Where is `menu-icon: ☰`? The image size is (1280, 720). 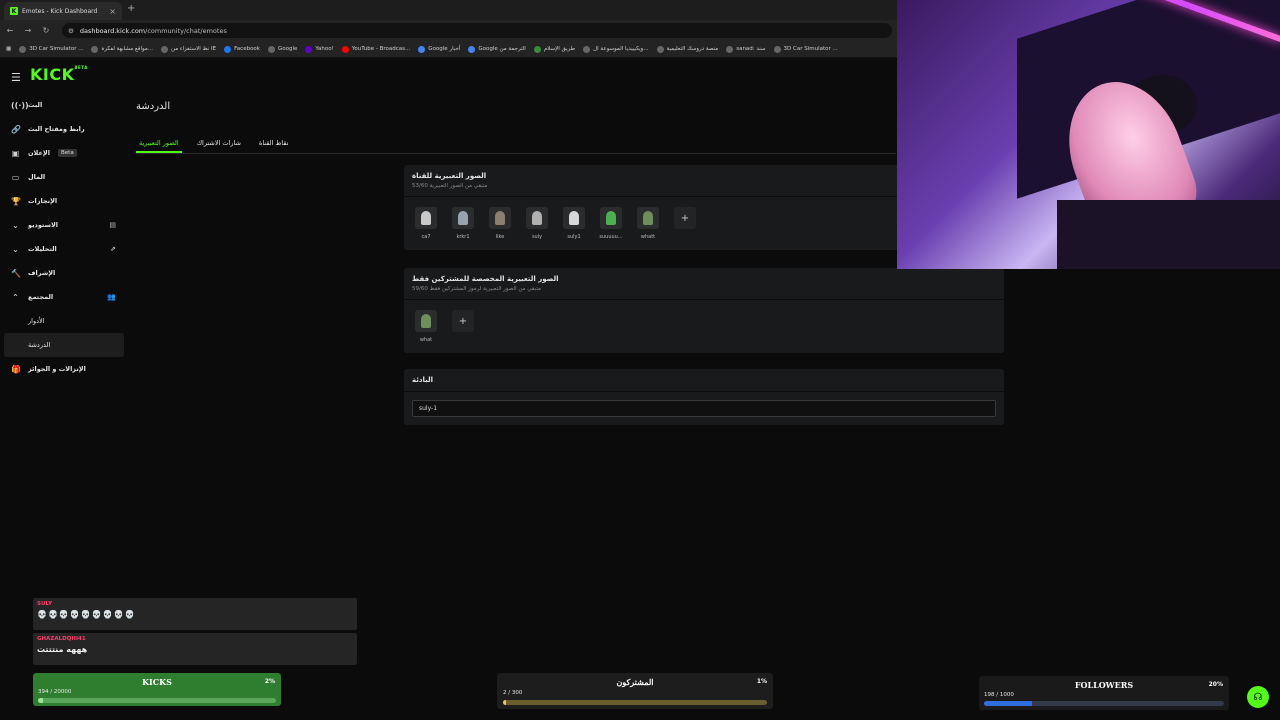 menu-icon: ☰ is located at coordinates (16, 77).